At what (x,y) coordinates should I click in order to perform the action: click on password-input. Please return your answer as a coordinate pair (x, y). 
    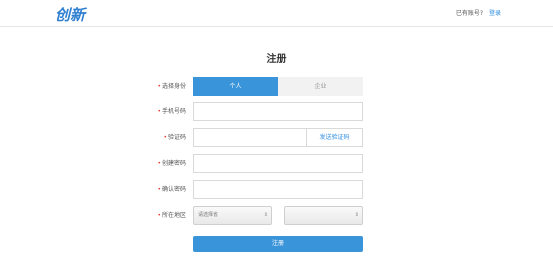
    Looking at the image, I should click on (278, 163).